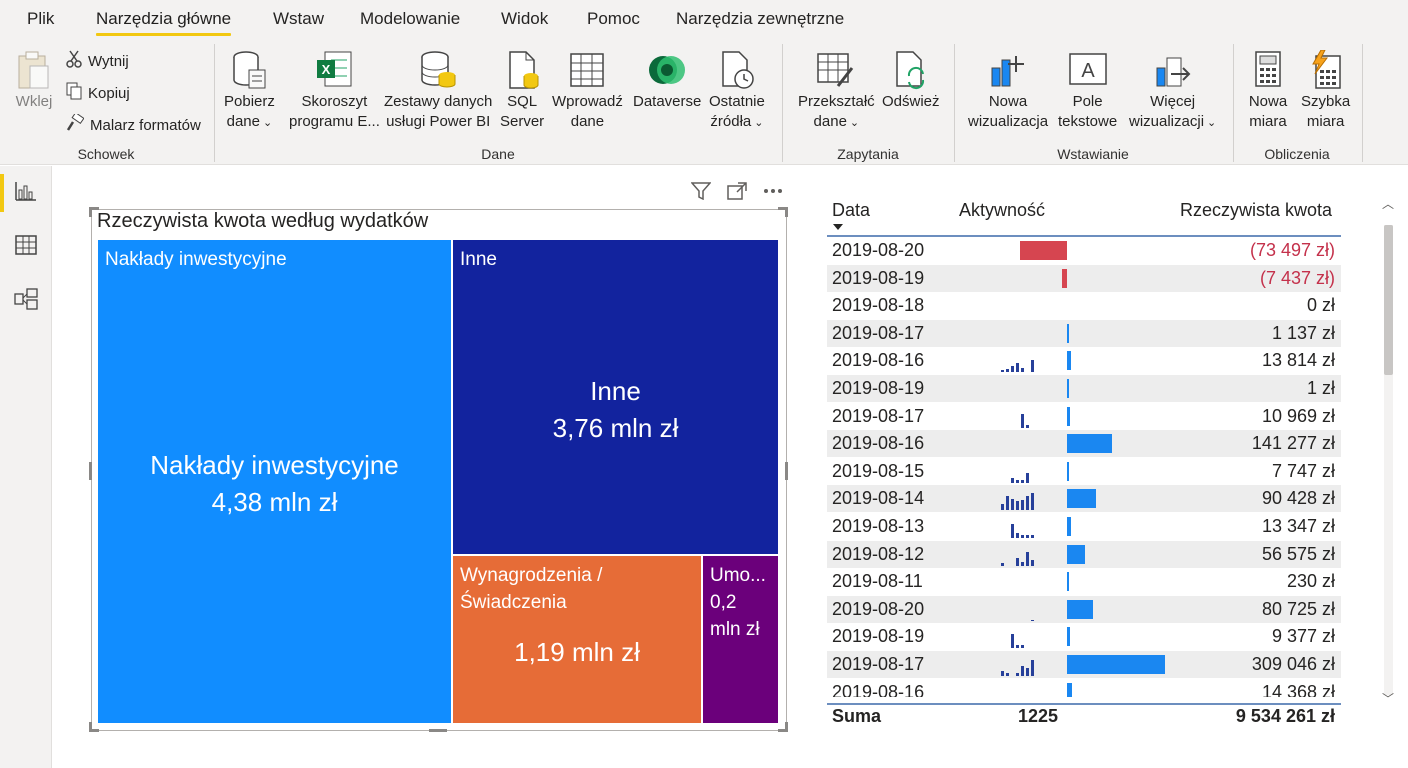 The height and width of the screenshot is (768, 1408). What do you see at coordinates (1388, 300) in the screenshot?
I see `scrollbar-thumb` at bounding box center [1388, 300].